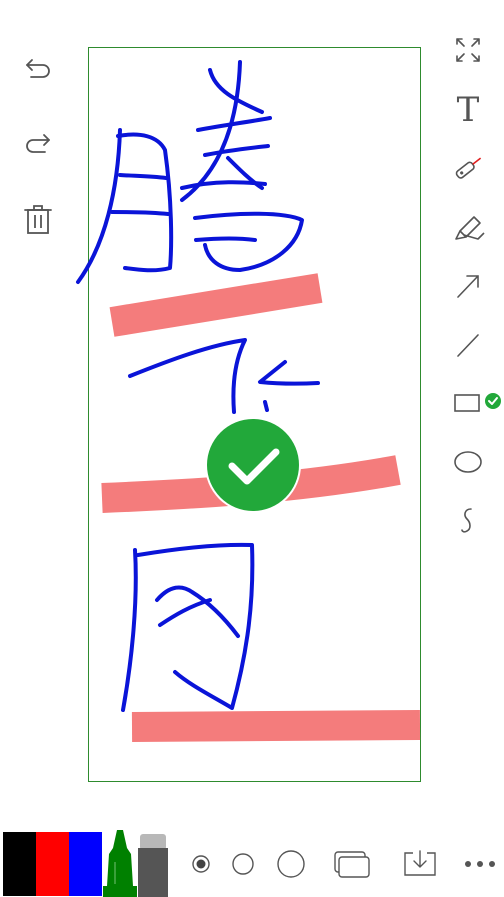 The width and height of the screenshot is (504, 897). I want to click on text-tool-icon: T, so click(468, 110).